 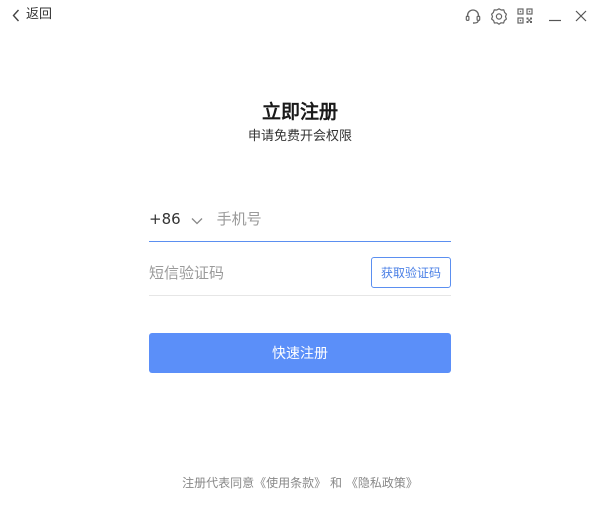 I want to click on sms-code-row: 获取验证码, so click(x=300, y=273).